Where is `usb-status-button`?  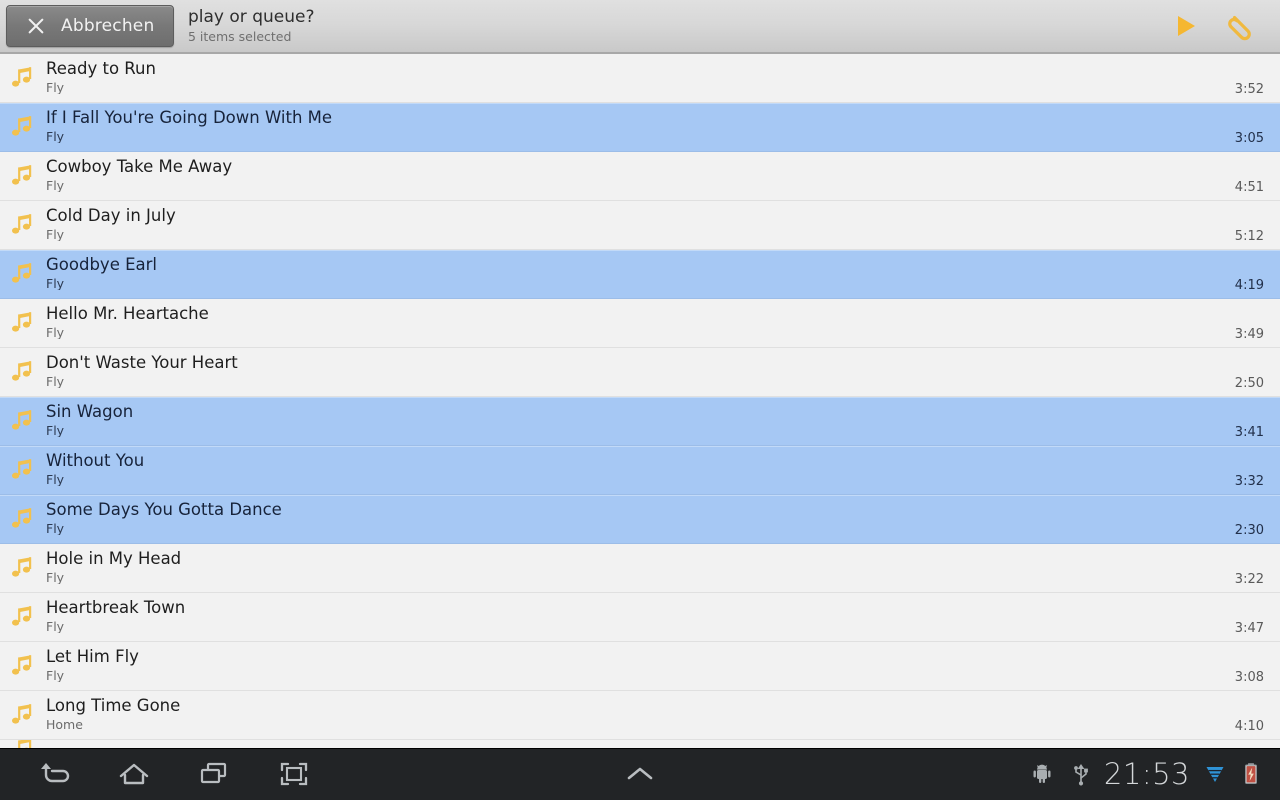 usb-status-button is located at coordinates (1081, 774).